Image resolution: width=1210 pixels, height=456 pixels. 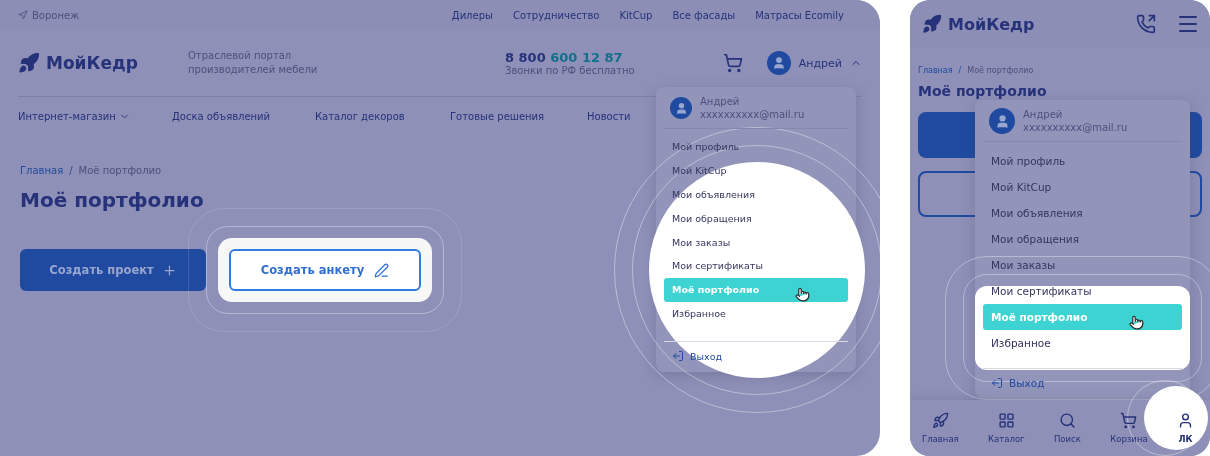 I want to click on create-project-button: Создать проект, so click(x=113, y=270).